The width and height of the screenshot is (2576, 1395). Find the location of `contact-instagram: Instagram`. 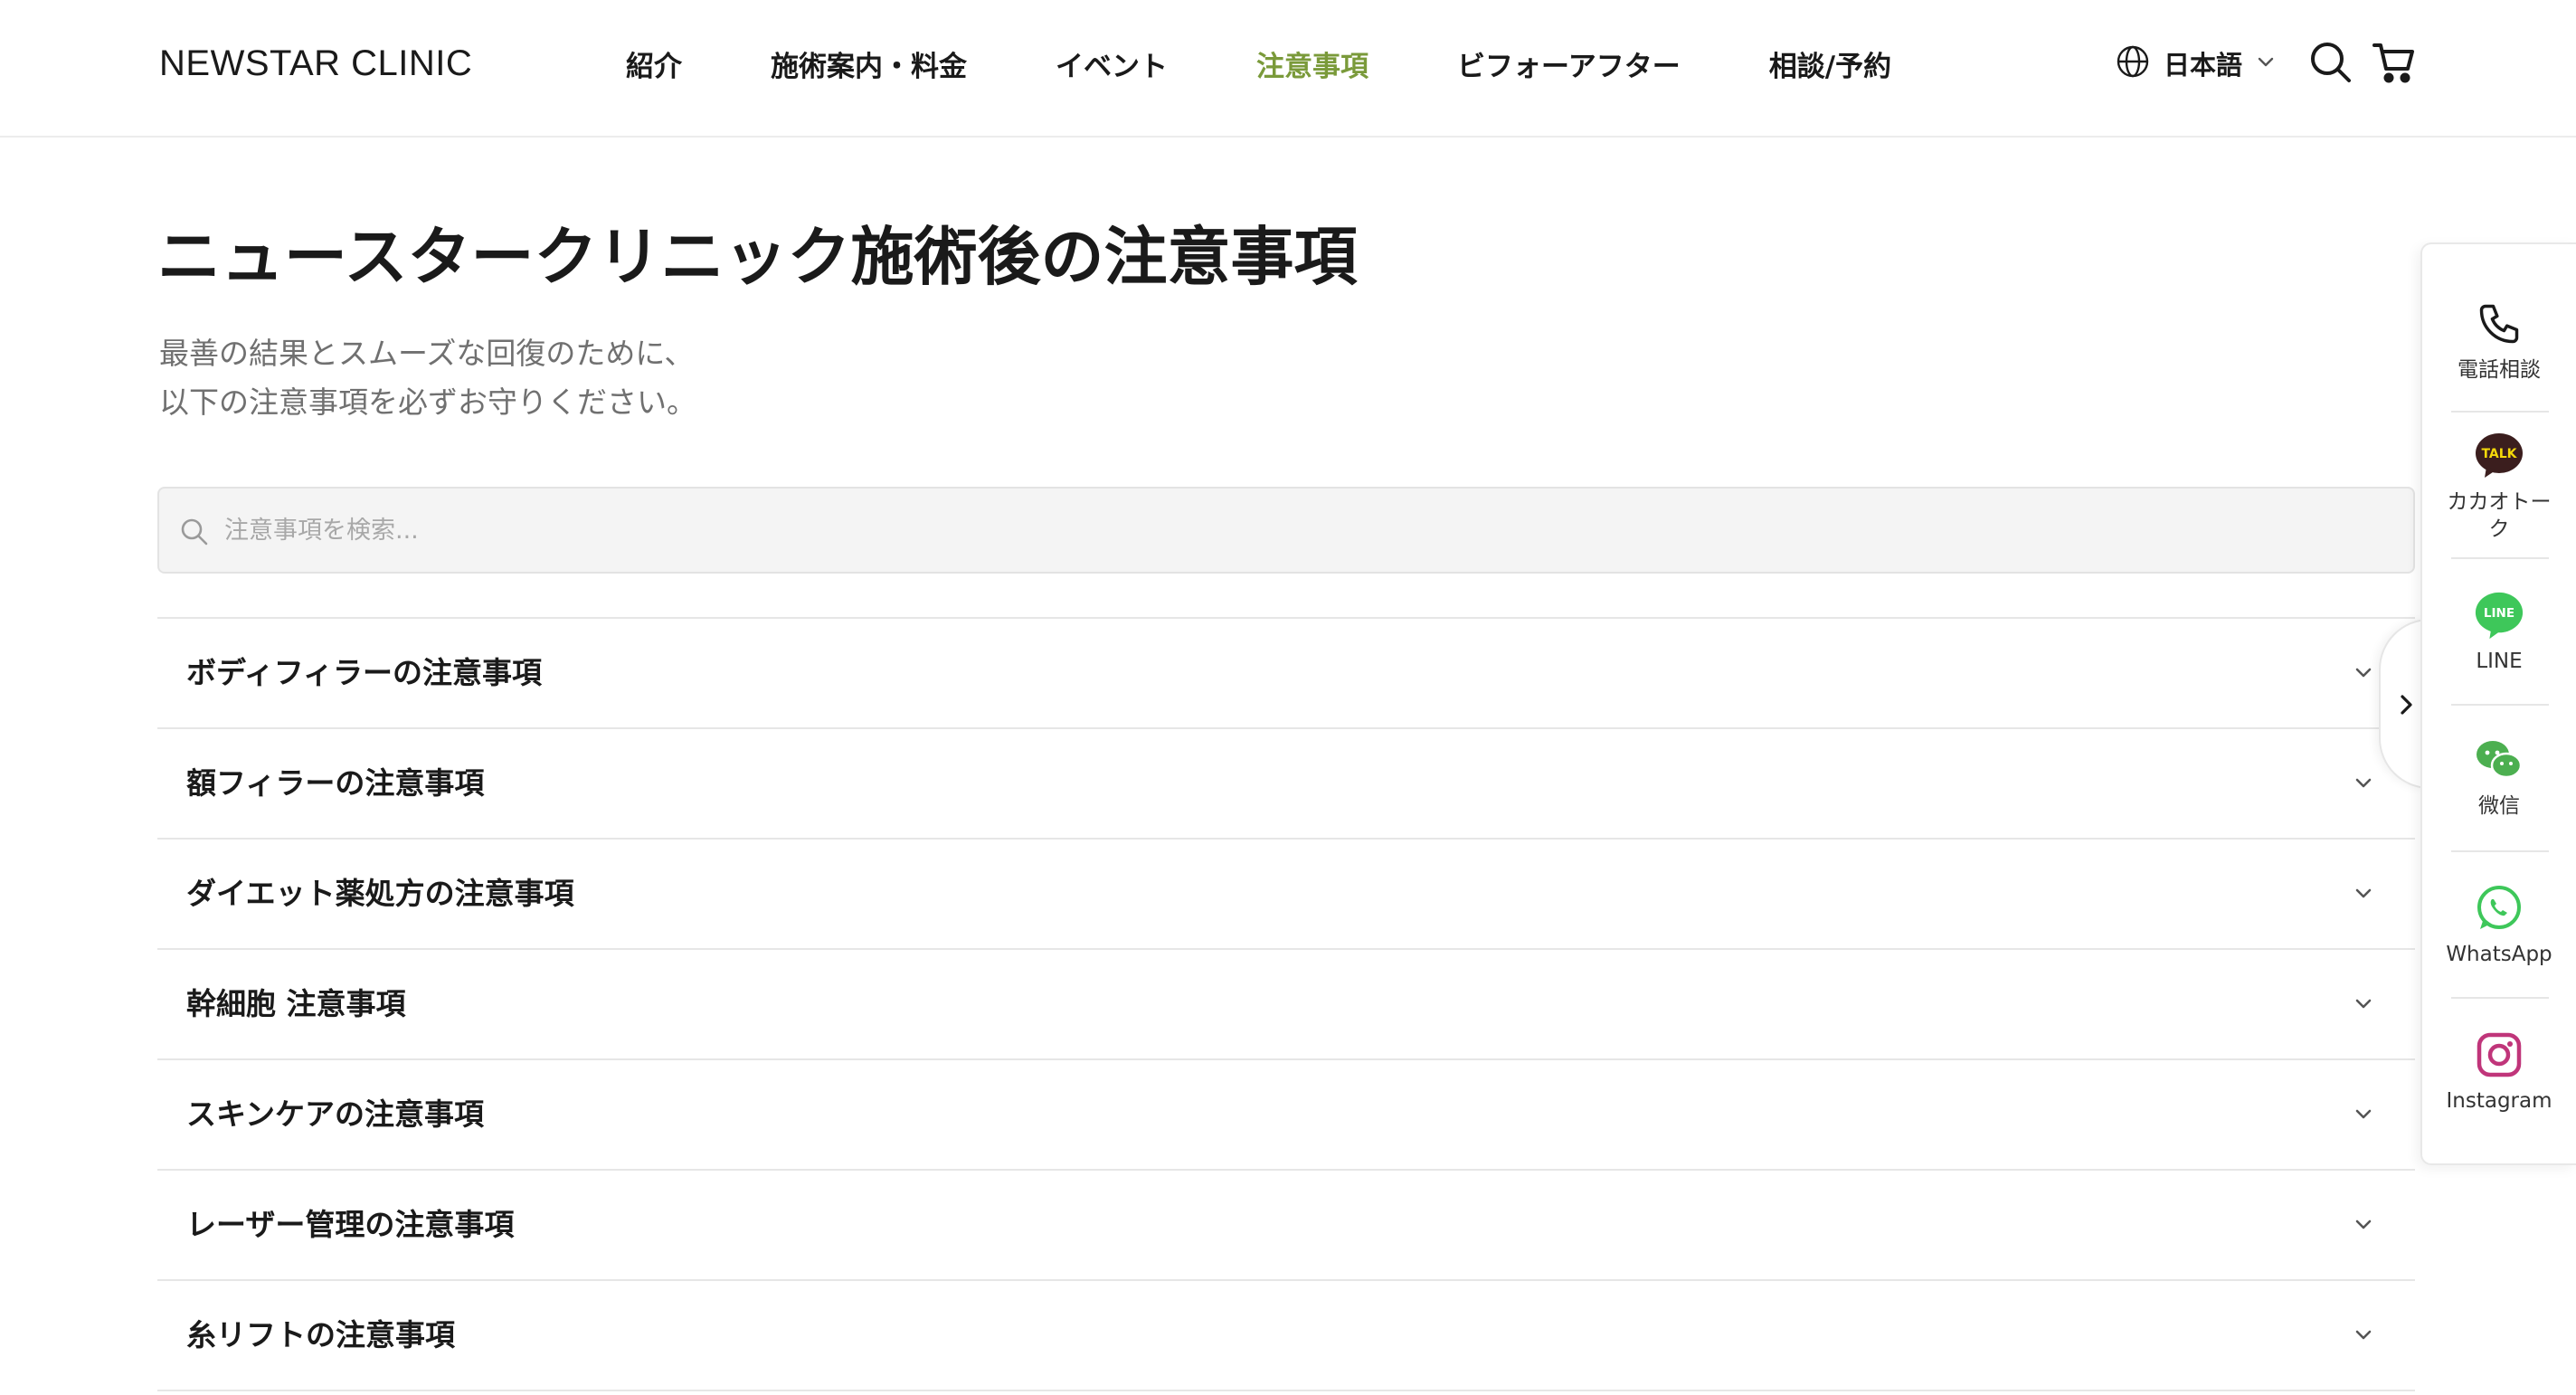

contact-instagram: Instagram is located at coordinates (2499, 1072).